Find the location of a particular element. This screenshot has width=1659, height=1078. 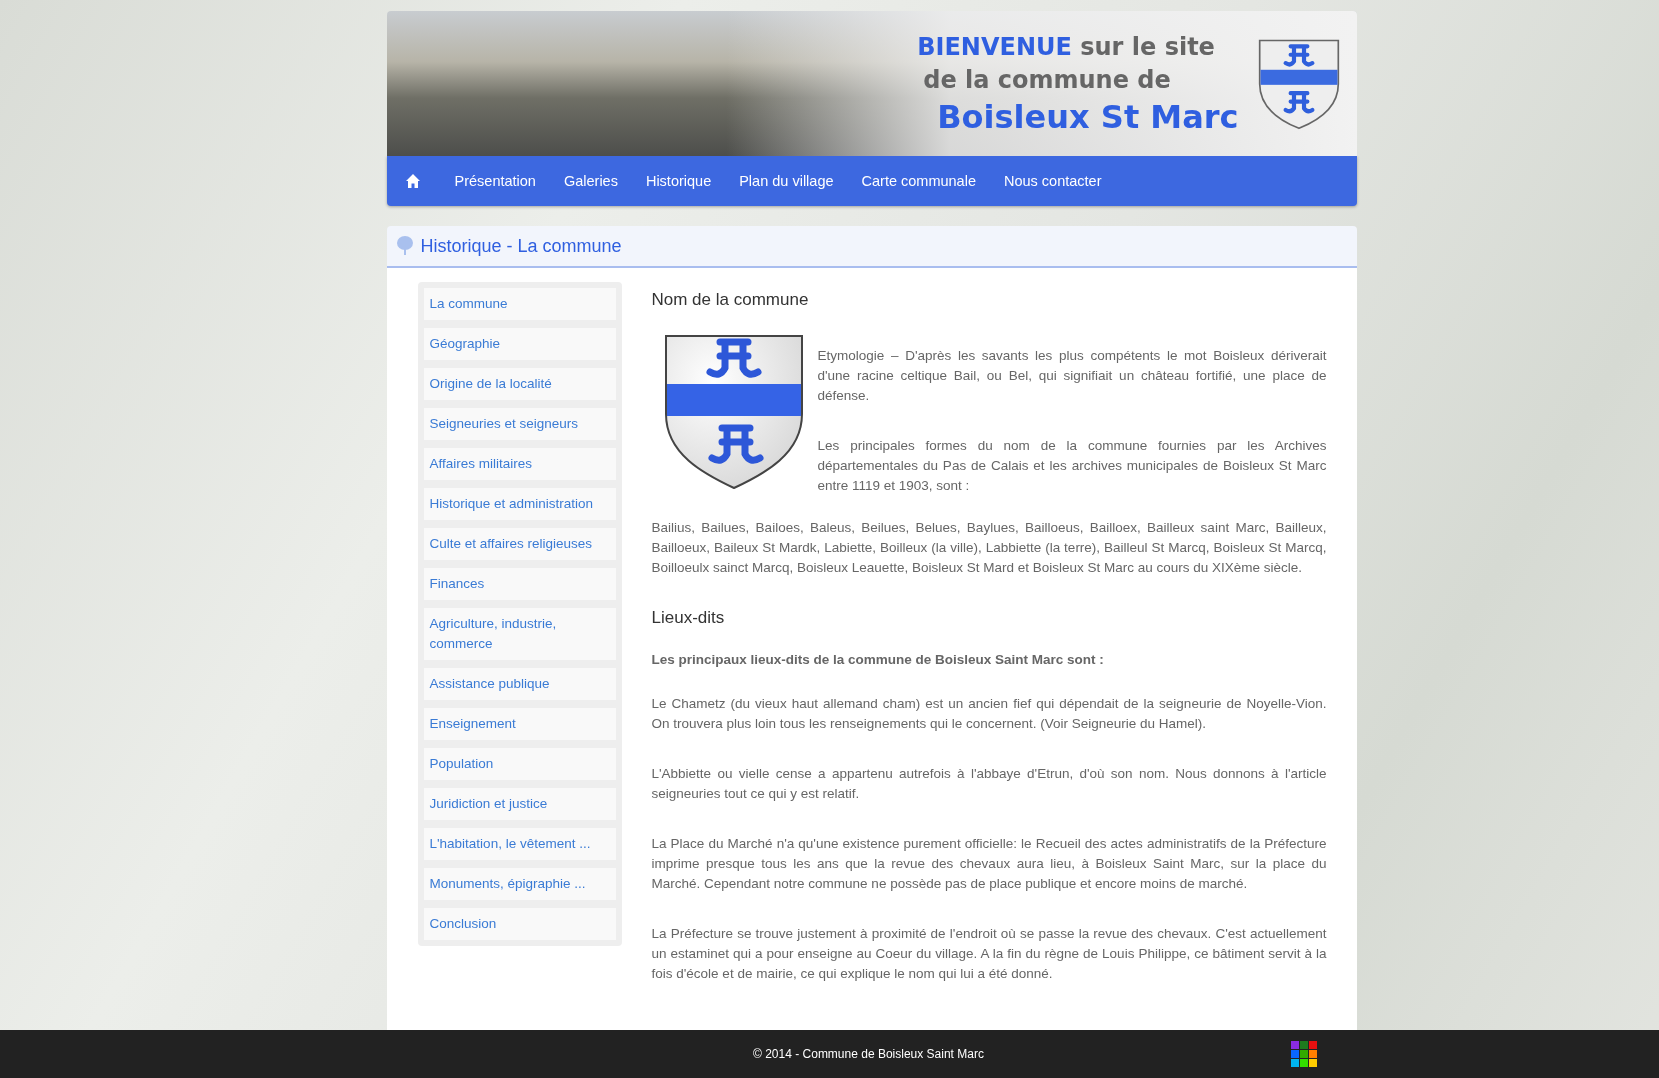

paragraph: La Préfecture se trouve justement à proximité de l'endroit où se passe la revue des chevaux. C'est actuellement un estaminet qui a pour enseigne au Coeur du village. A la fin du règne de Louis Philippe, ce bâtiment servit à la fois d'école et de mairie, ce qui explique le nom qui lui a été donné. is located at coordinates (989, 954).